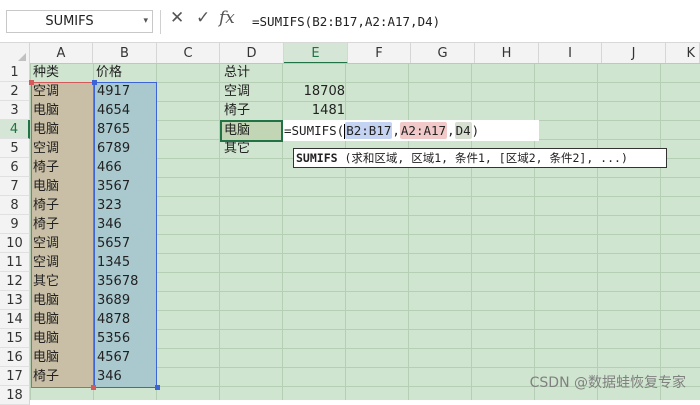 This screenshot has width=700, height=405. I want to click on column-header-G: G, so click(443, 53).